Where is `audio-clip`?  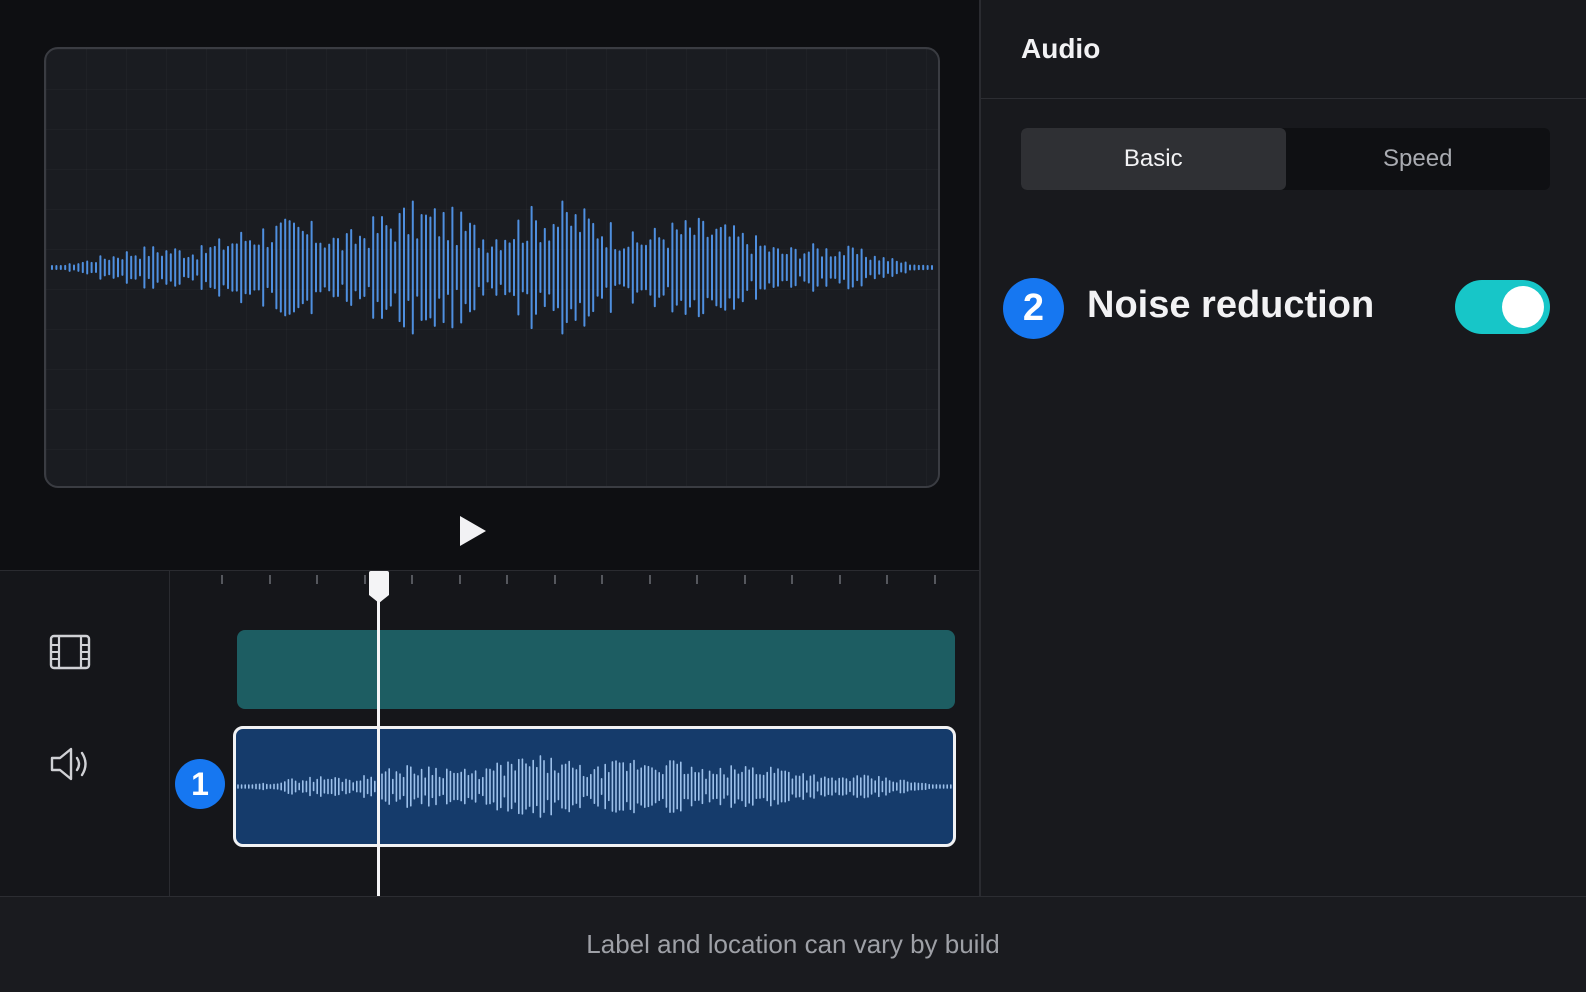
audio-clip is located at coordinates (594, 786).